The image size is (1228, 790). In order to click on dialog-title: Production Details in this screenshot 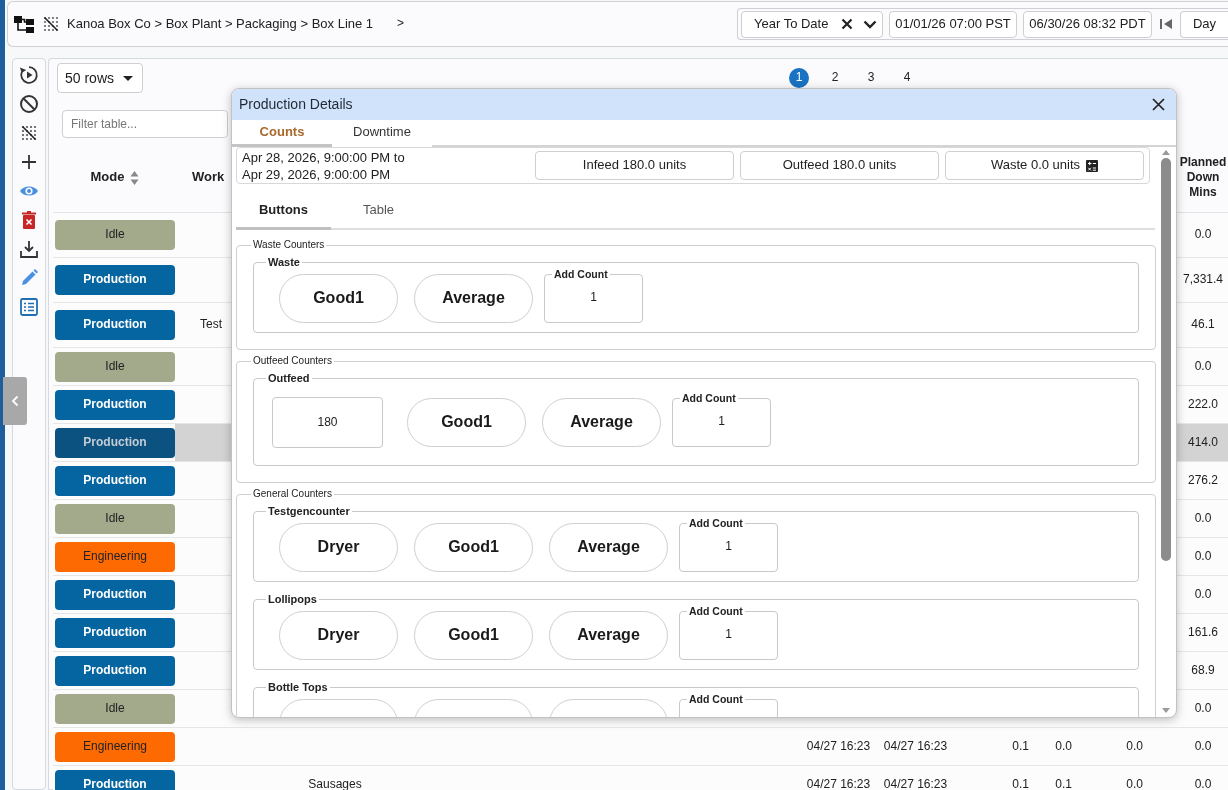, I will do `click(296, 104)`.